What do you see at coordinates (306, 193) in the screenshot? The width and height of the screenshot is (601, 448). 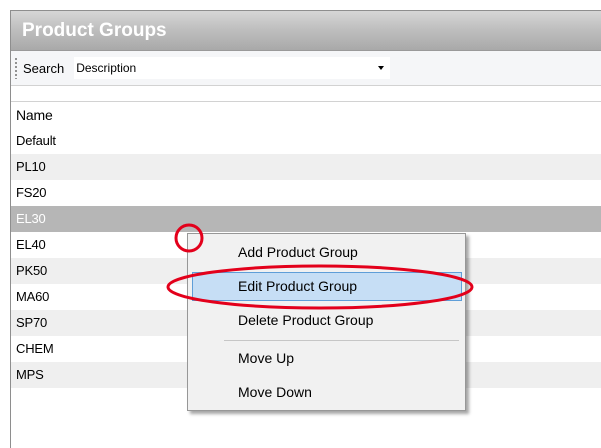 I see `table-row: FS20` at bounding box center [306, 193].